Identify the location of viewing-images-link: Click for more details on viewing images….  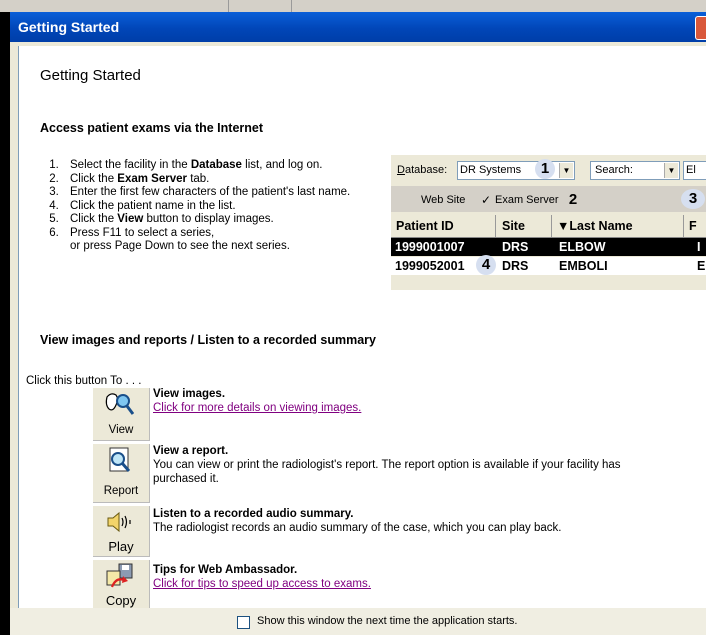
(413, 408).